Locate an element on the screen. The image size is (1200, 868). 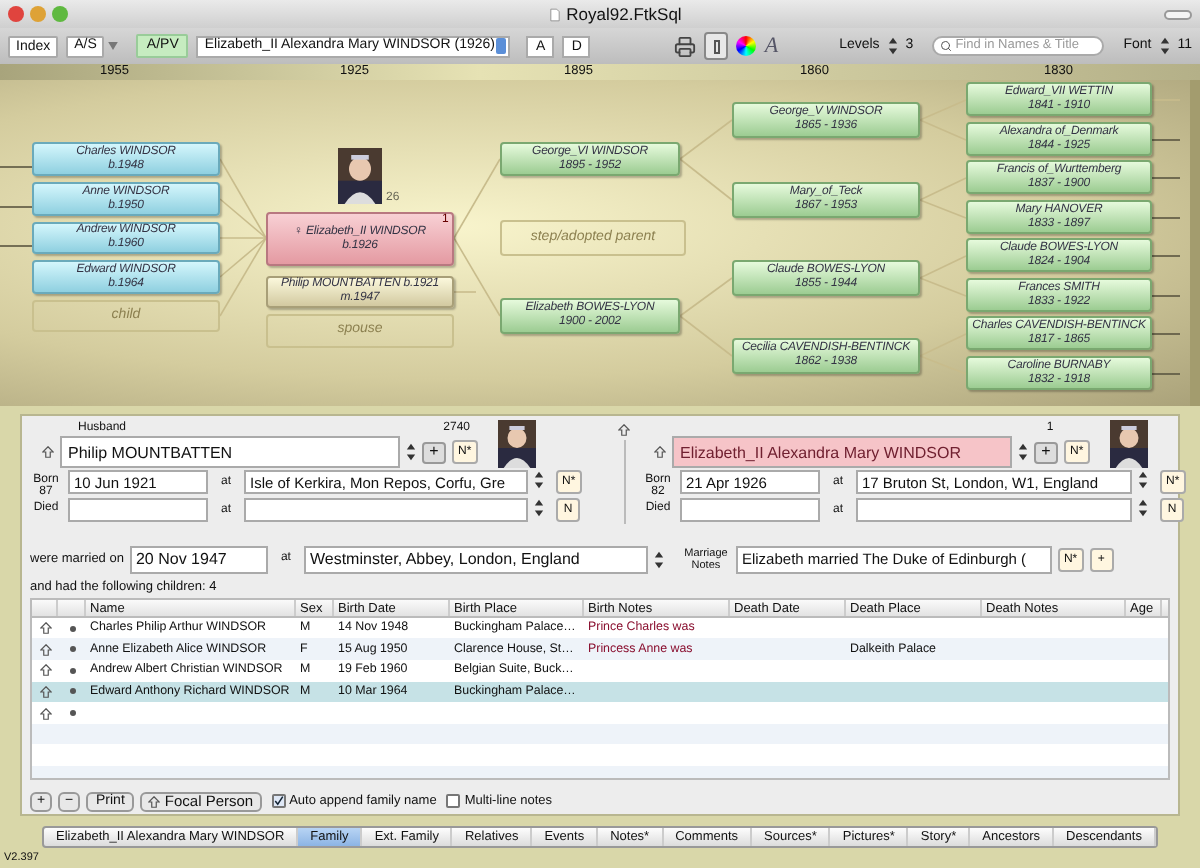
color-wheel-icon is located at coordinates (746, 46).